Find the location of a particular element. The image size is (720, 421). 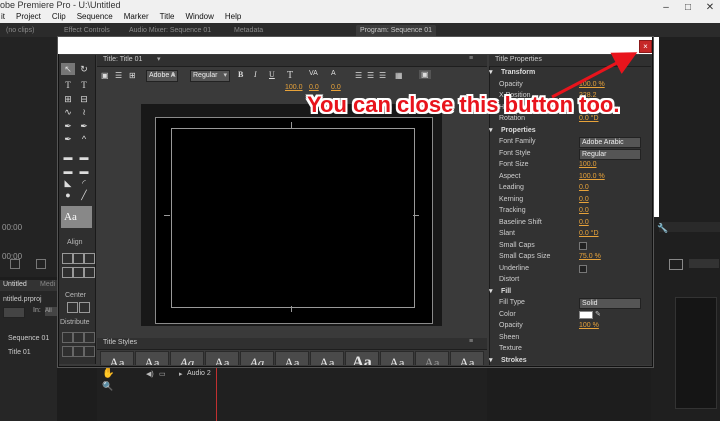

menu-item: Title is located at coordinates (167, 17).